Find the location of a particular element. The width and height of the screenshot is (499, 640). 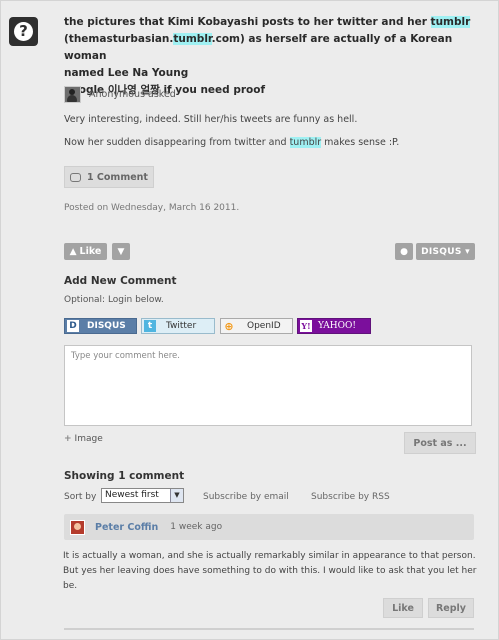

dislike-button: ▼ is located at coordinates (121, 251).